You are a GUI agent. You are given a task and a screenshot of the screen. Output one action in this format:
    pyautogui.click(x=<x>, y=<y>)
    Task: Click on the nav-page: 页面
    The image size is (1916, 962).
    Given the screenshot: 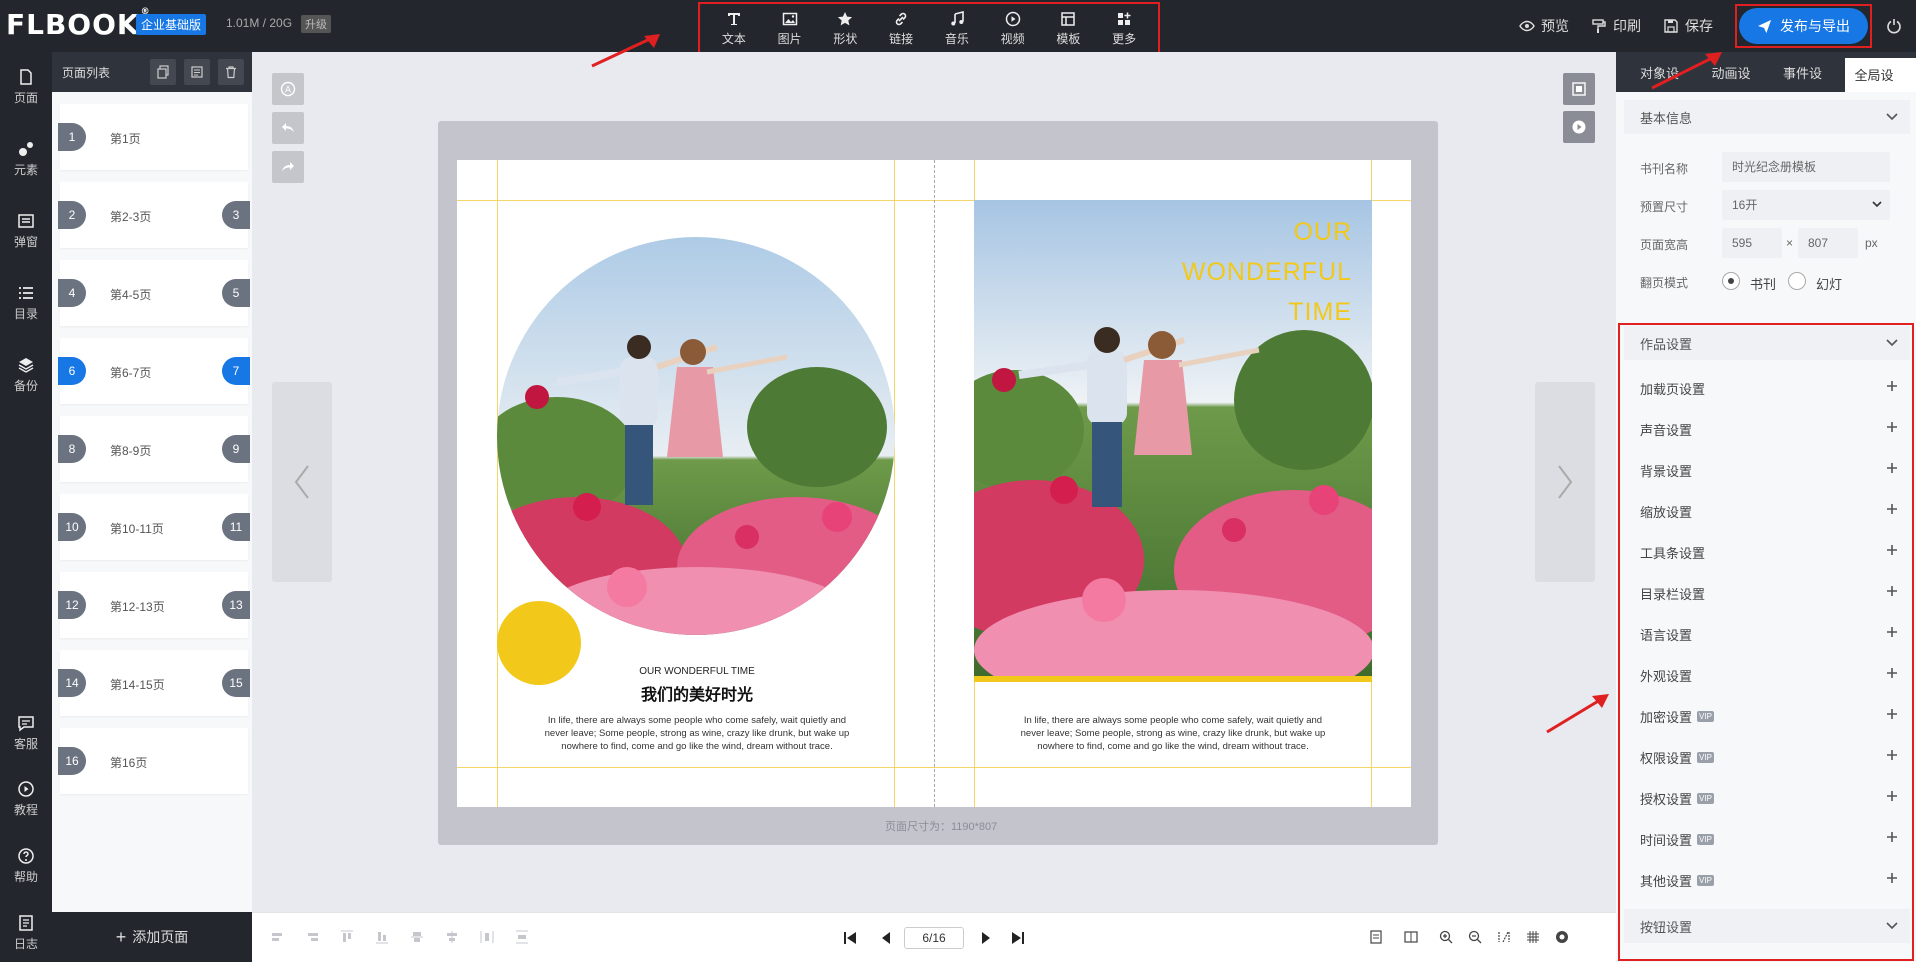 What is the action you would take?
    pyautogui.click(x=26, y=87)
    